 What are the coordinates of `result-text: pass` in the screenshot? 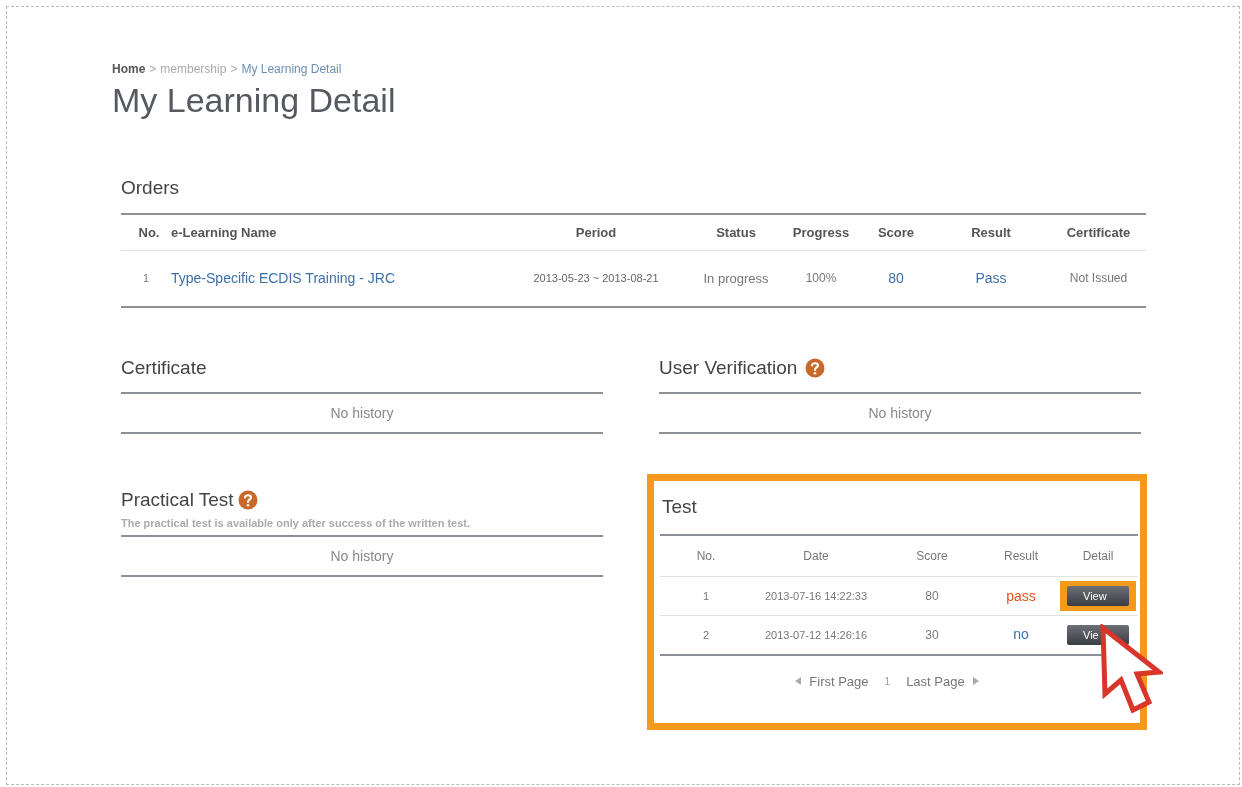 It's located at (1021, 596).